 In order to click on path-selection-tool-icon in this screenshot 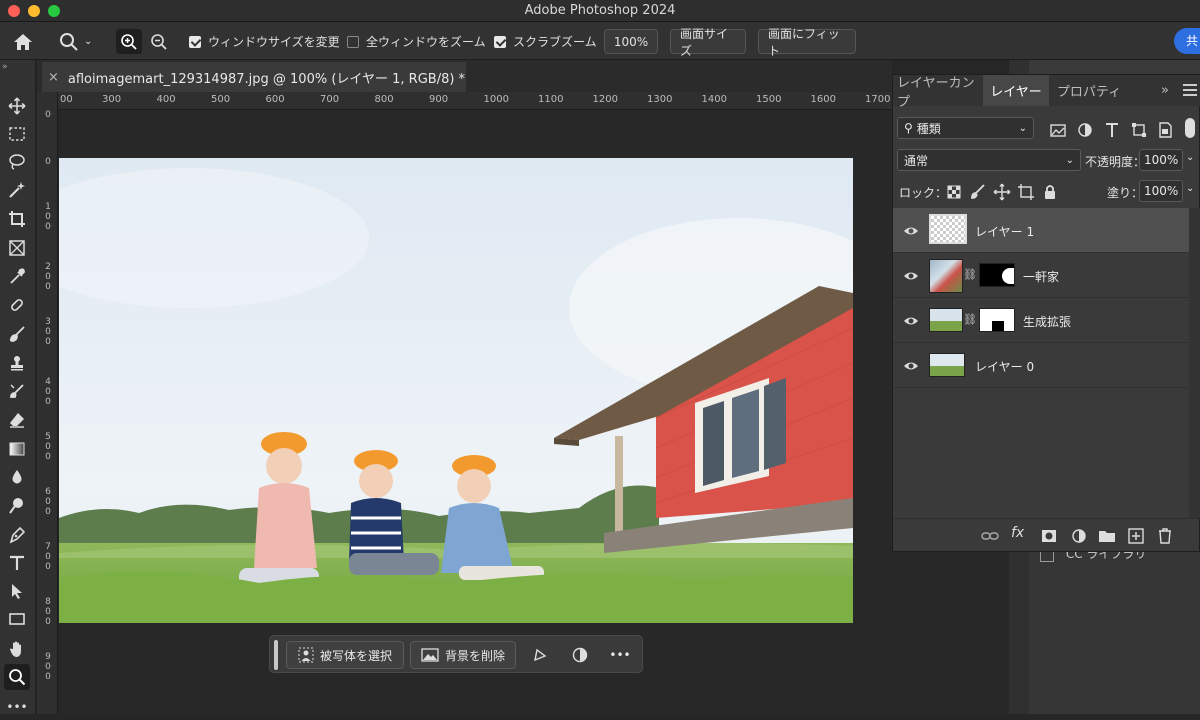, I will do `click(17, 591)`.